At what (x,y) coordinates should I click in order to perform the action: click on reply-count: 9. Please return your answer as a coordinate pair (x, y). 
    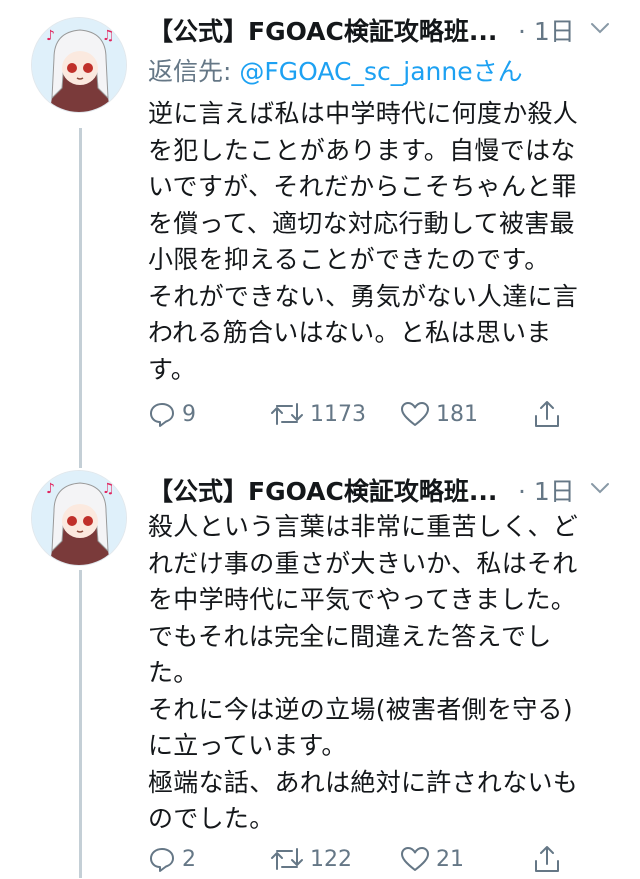
    Looking at the image, I should click on (189, 414).